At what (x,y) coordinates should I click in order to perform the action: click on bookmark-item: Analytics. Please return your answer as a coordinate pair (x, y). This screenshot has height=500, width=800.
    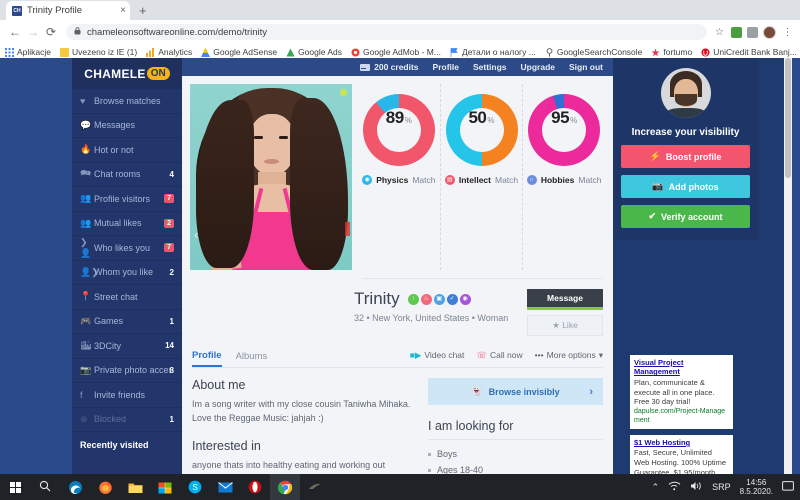
    Looking at the image, I should click on (169, 52).